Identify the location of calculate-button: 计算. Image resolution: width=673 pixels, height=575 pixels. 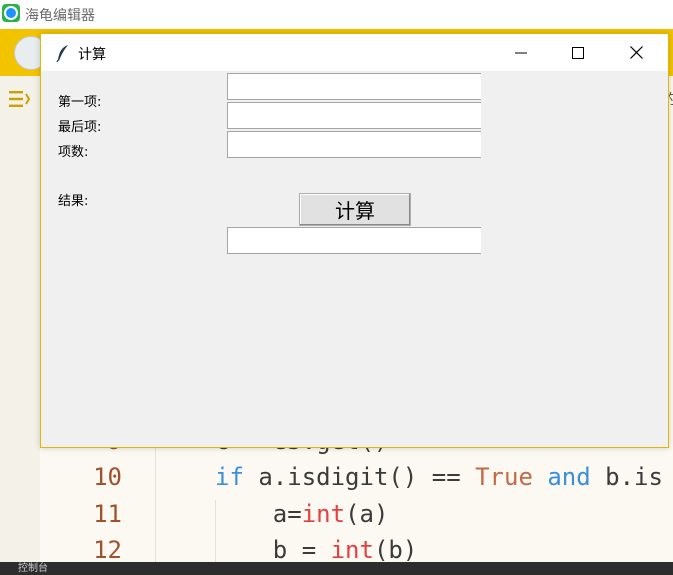
(355, 209).